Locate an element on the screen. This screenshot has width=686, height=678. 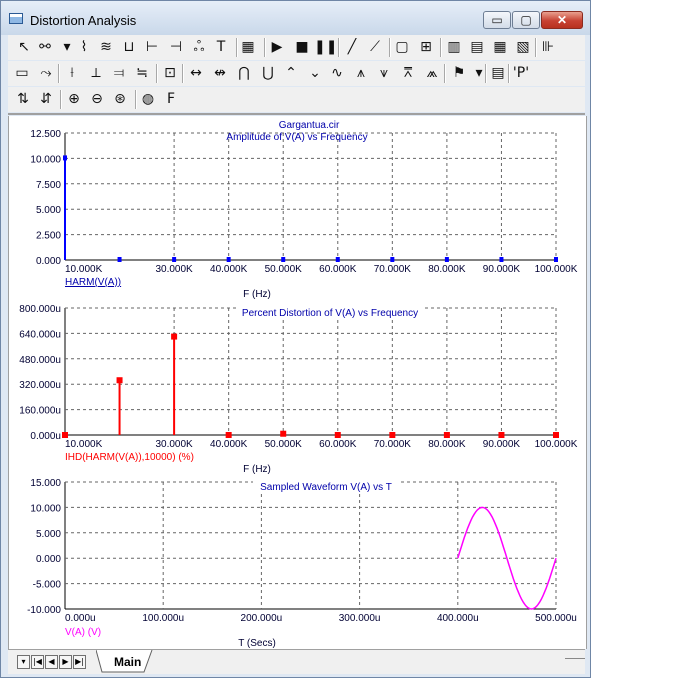
toolbar-divider is located at coordinates (296, 114).